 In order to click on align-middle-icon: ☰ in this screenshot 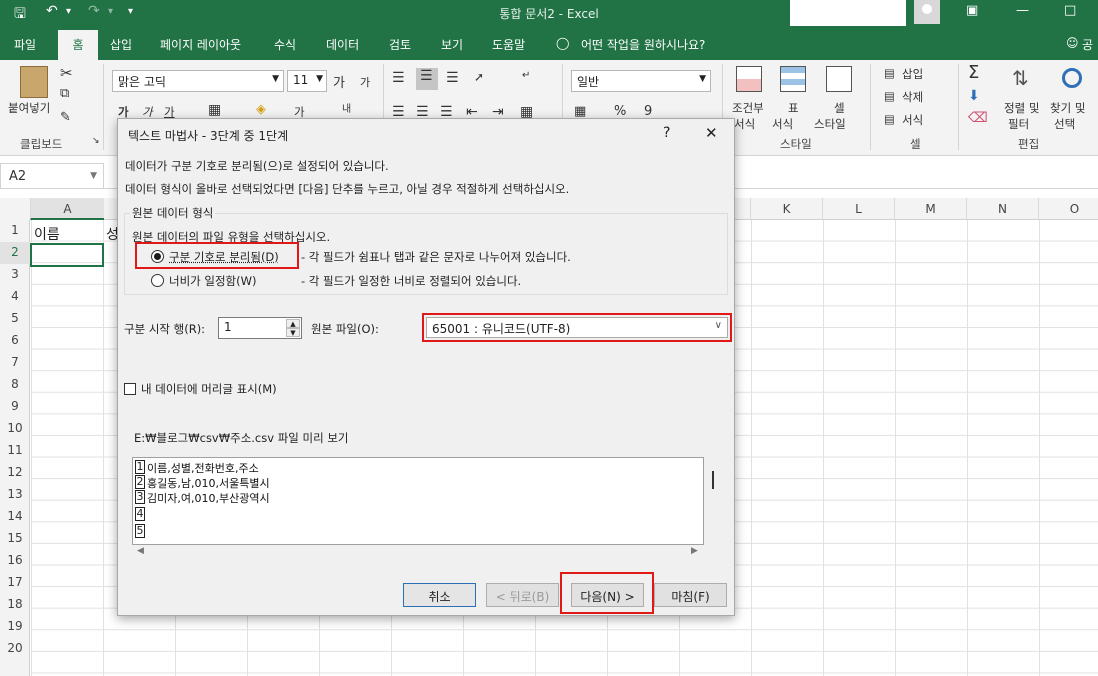, I will do `click(427, 79)`.